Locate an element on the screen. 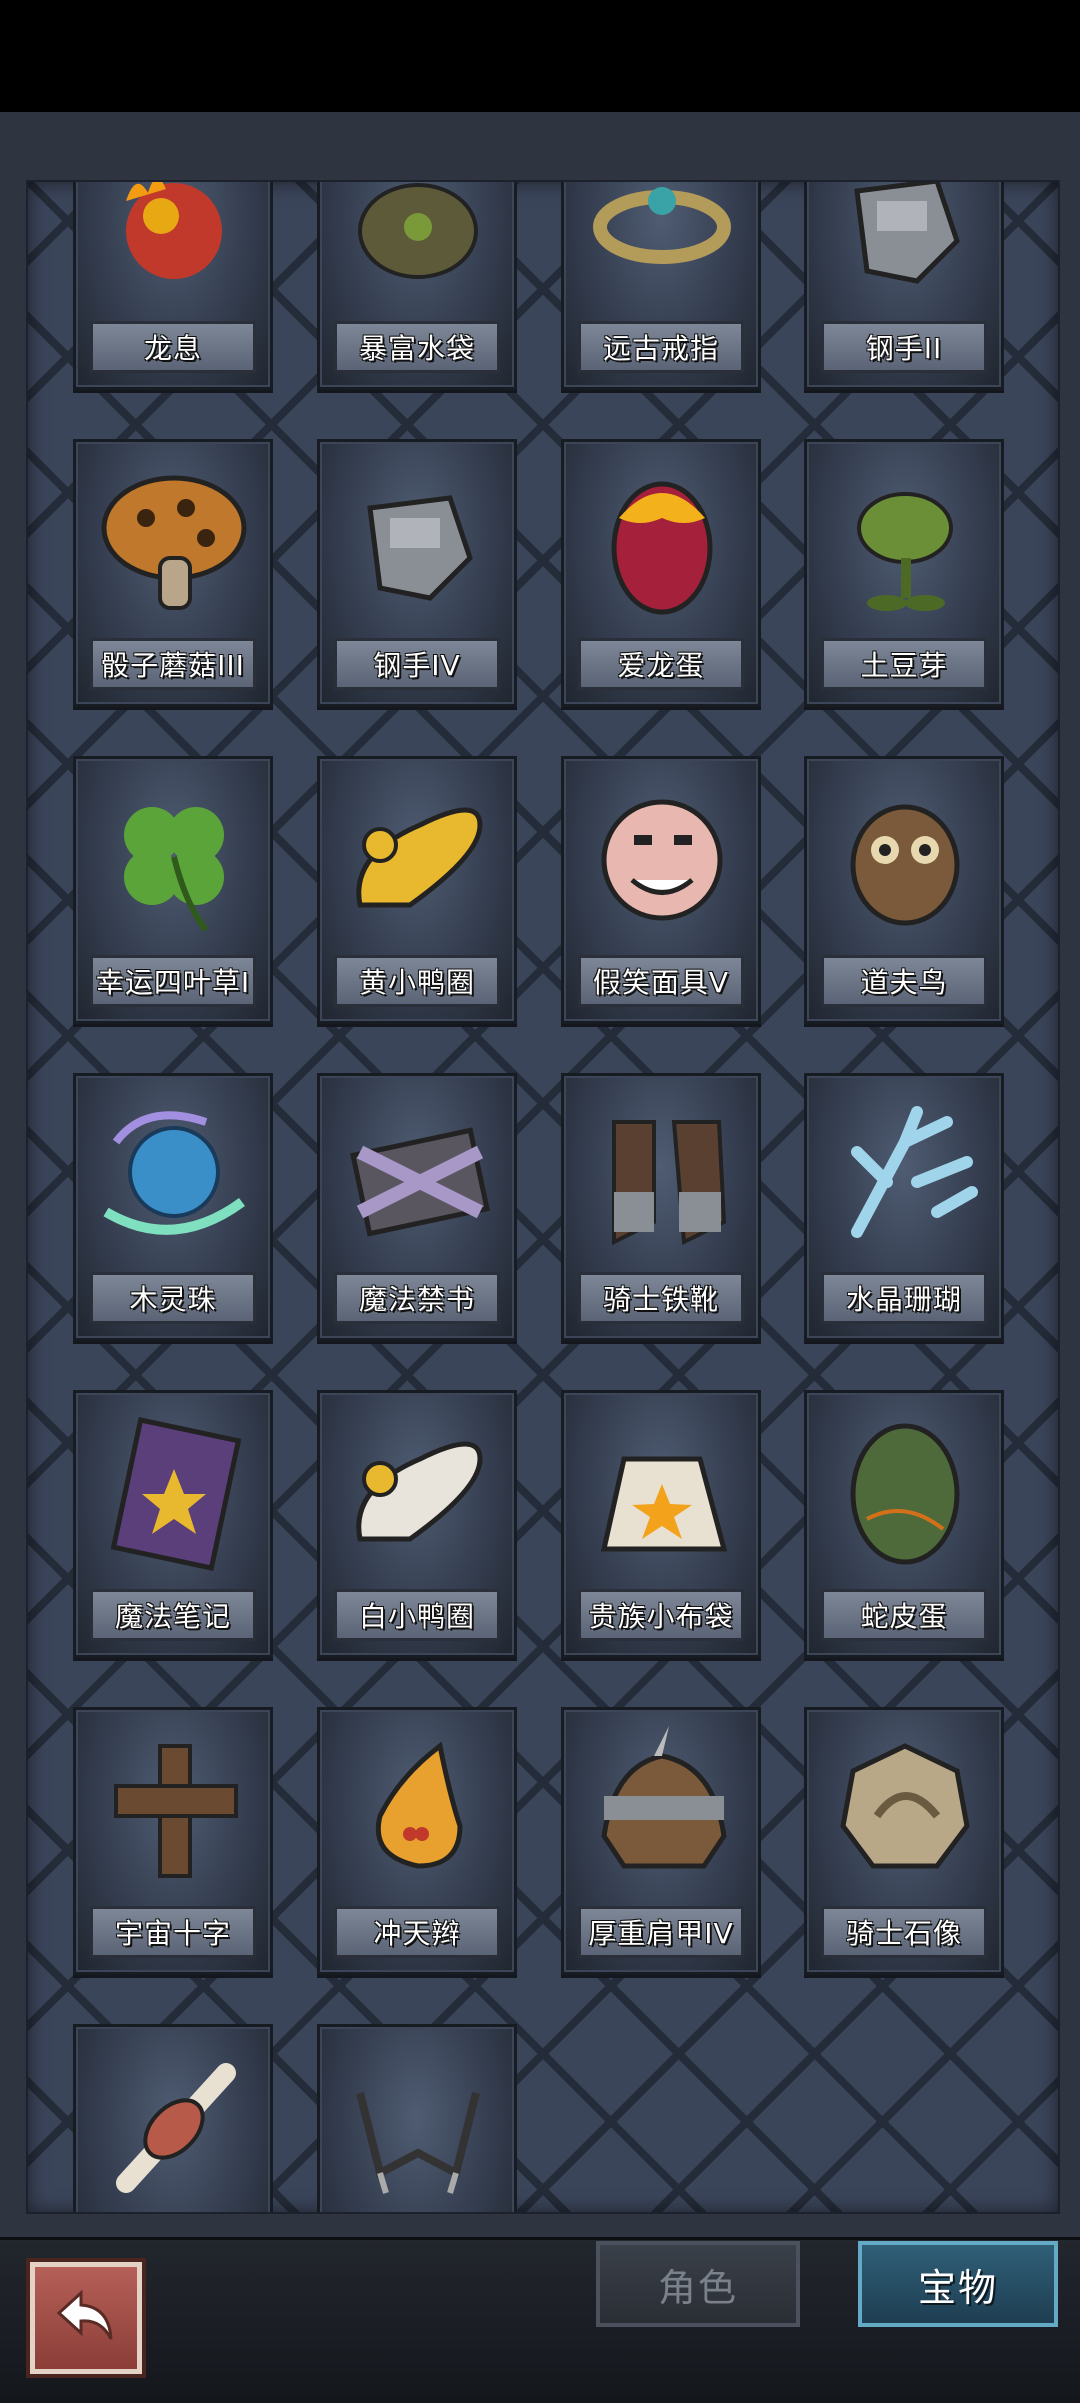  pigtail-tuft-icon is located at coordinates (418, 1806).